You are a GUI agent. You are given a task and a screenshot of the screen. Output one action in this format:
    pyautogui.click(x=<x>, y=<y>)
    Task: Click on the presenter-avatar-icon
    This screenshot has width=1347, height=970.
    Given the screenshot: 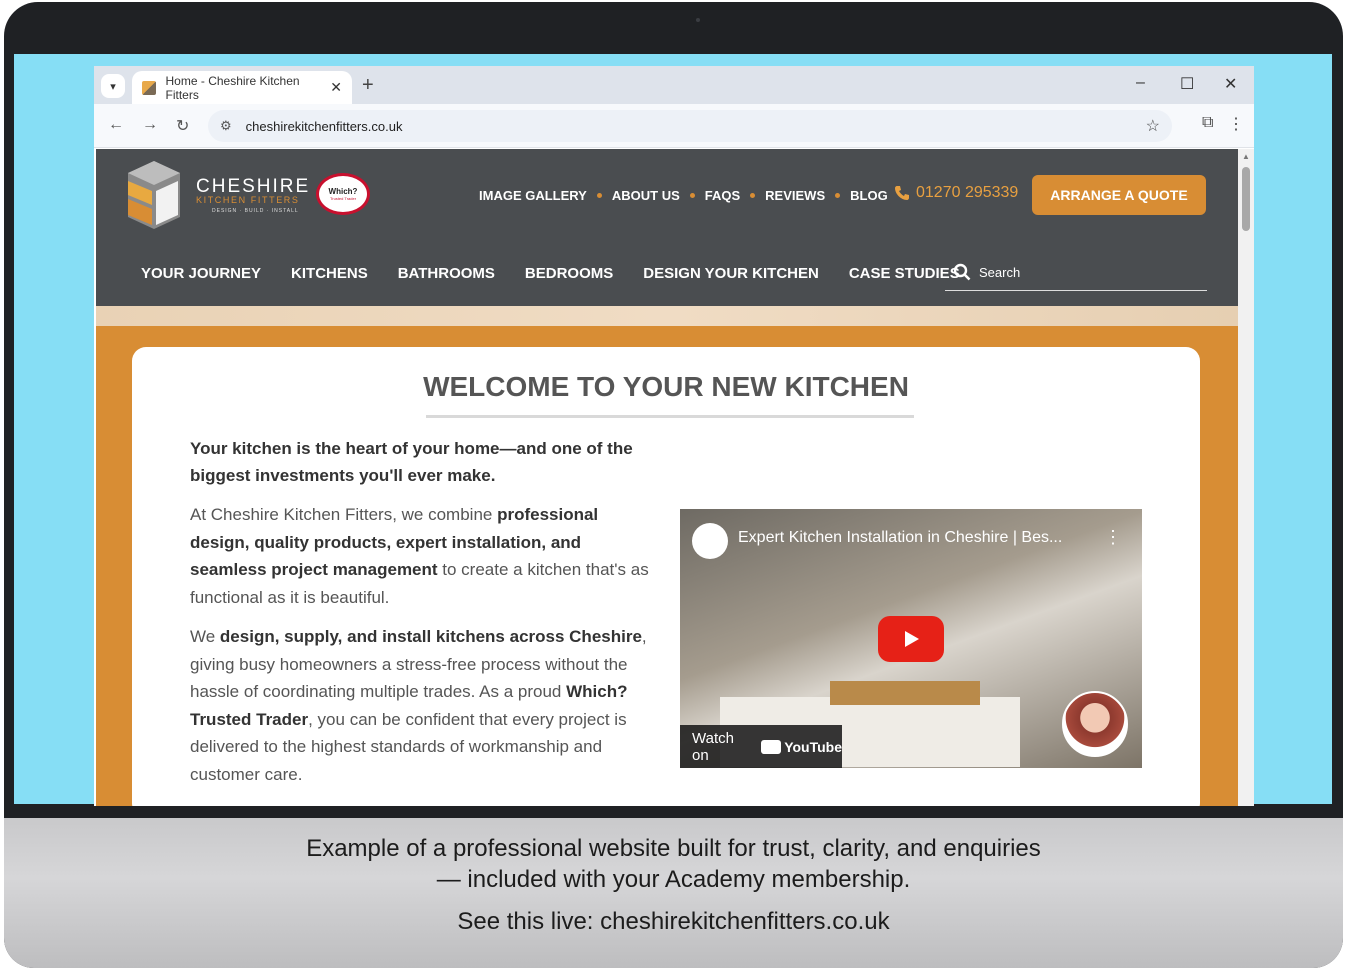 What is the action you would take?
    pyautogui.click(x=1095, y=724)
    